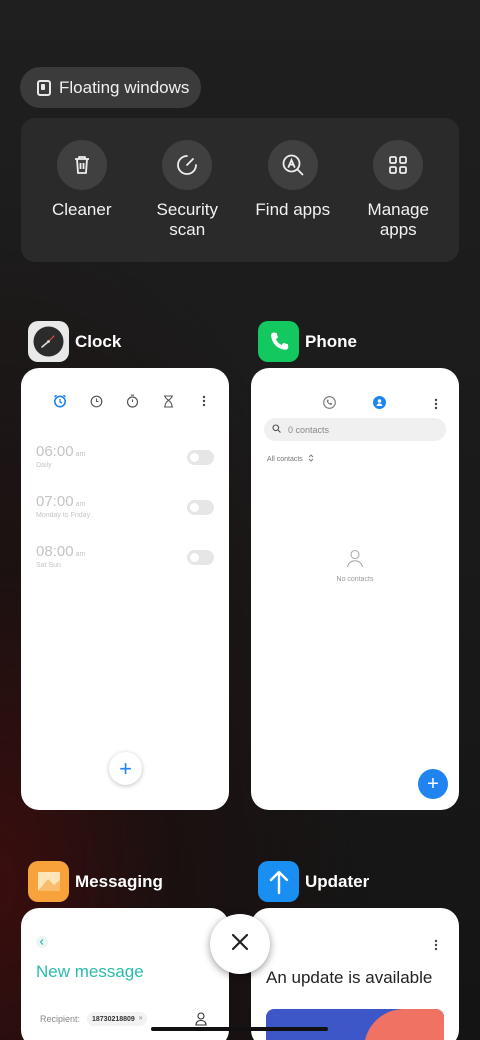 The width and height of the screenshot is (480, 1040). What do you see at coordinates (239, 1029) in the screenshot?
I see `home-indicator` at bounding box center [239, 1029].